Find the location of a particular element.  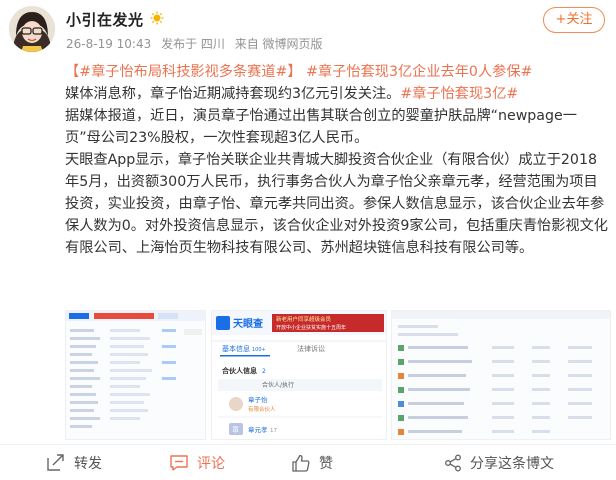

post-source: 来自 微博网页版 is located at coordinates (278, 44).